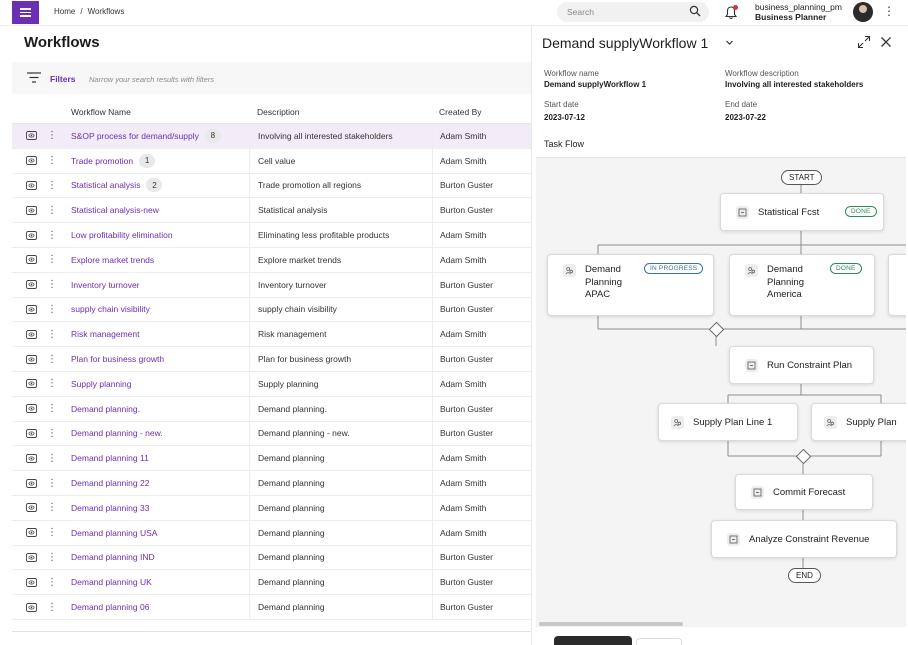 This screenshot has width=908, height=645. What do you see at coordinates (117, 433) in the screenshot?
I see `workflow-name-link: Demand planning - new.` at bounding box center [117, 433].